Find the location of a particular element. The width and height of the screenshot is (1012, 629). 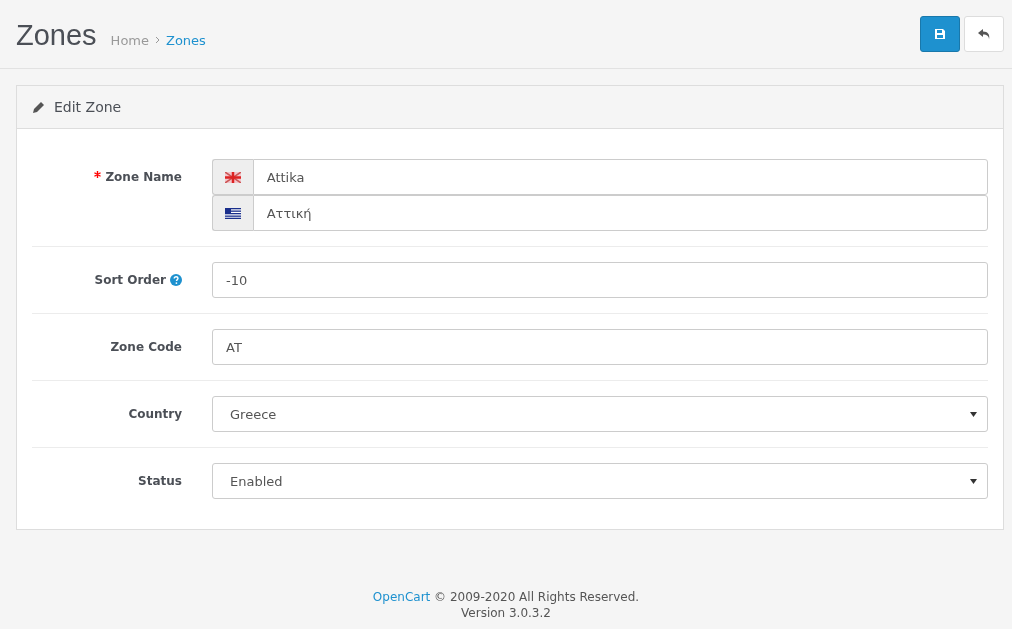

save-icon is located at coordinates (940, 34).